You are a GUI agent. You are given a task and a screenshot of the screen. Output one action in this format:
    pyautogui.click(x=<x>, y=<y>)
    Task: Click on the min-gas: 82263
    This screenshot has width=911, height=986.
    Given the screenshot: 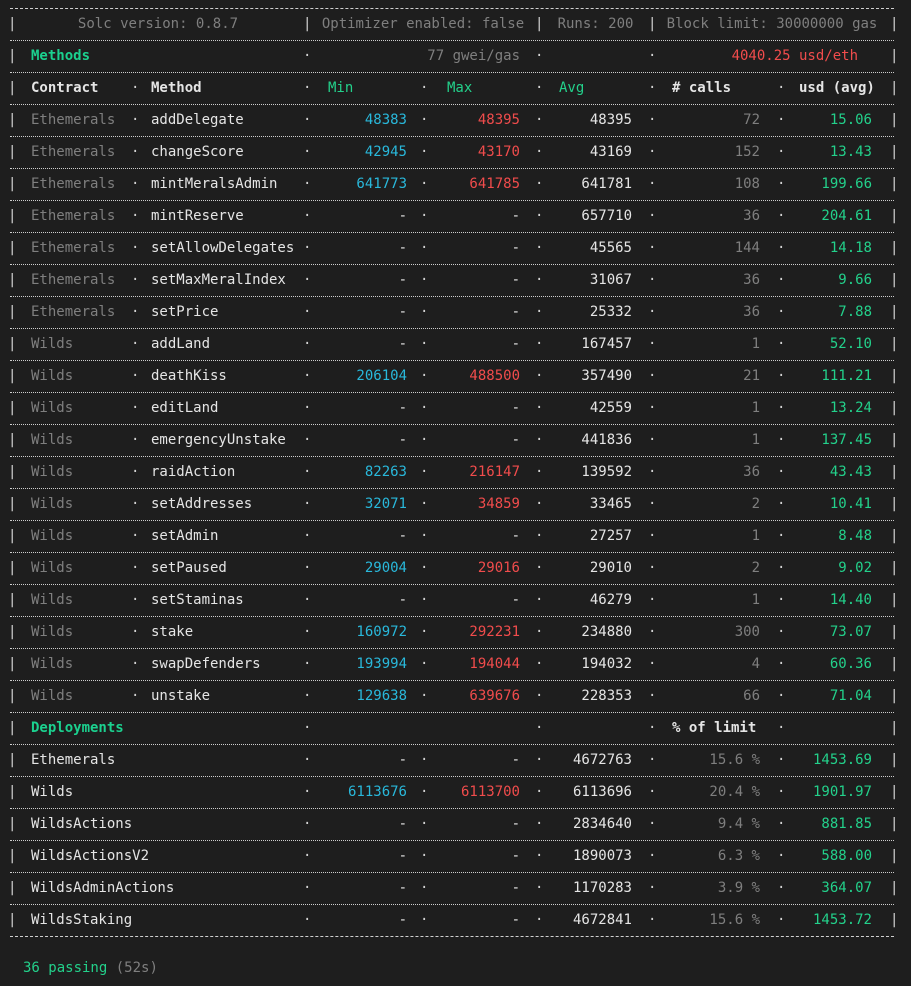 What is the action you would take?
    pyautogui.click(x=385, y=472)
    